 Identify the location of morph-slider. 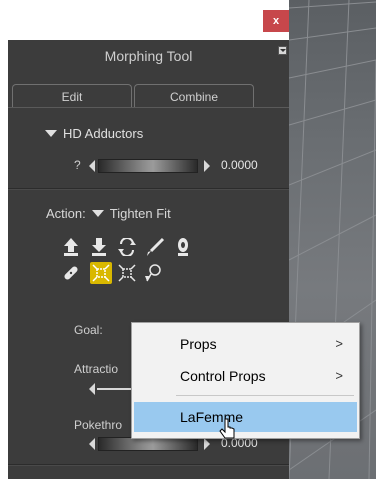
(148, 166).